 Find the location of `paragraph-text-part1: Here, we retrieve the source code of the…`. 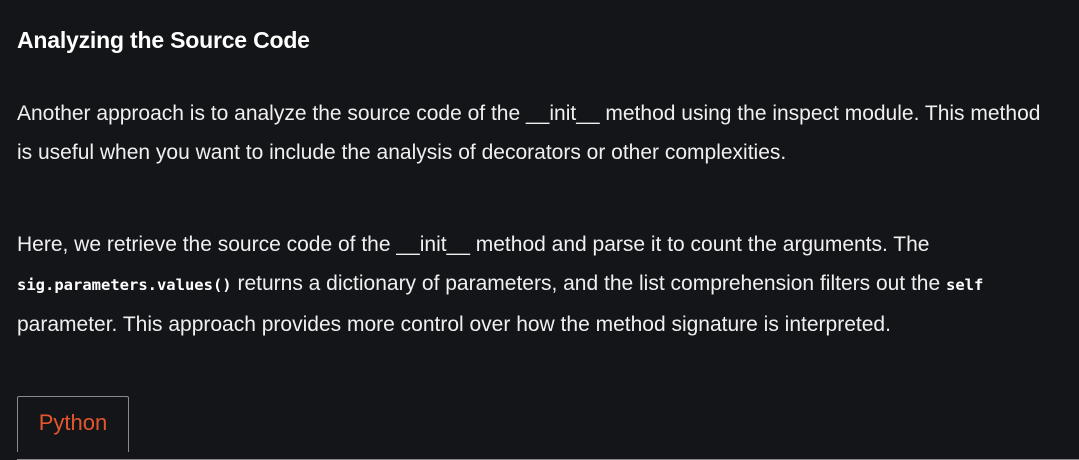

paragraph-text-part1: Here, we retrieve the source code of the… is located at coordinates (473, 244).